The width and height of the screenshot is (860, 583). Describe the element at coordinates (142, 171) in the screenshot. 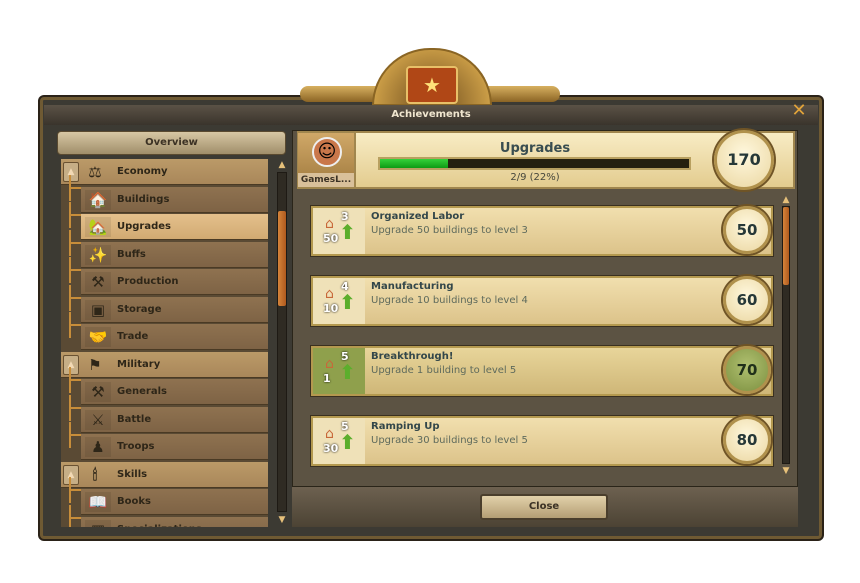

I see `sidebar-item-label: Economy` at that location.